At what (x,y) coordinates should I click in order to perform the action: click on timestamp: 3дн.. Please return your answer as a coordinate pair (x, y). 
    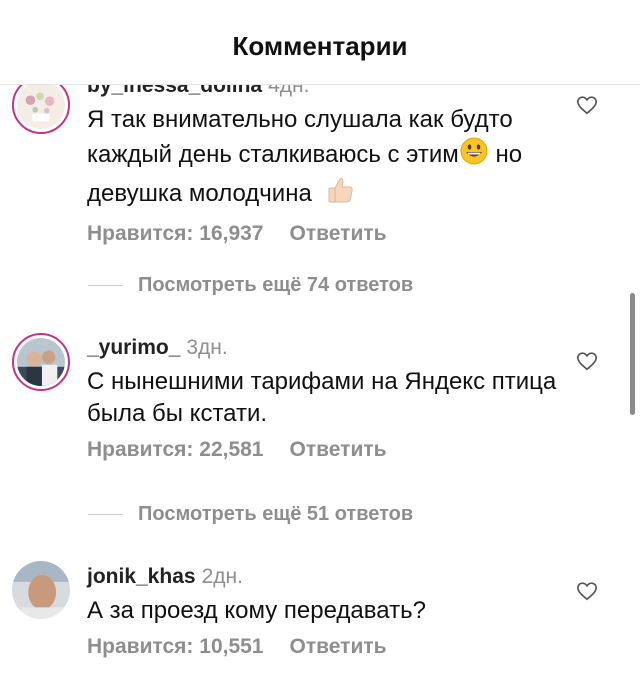
    Looking at the image, I should click on (207, 347).